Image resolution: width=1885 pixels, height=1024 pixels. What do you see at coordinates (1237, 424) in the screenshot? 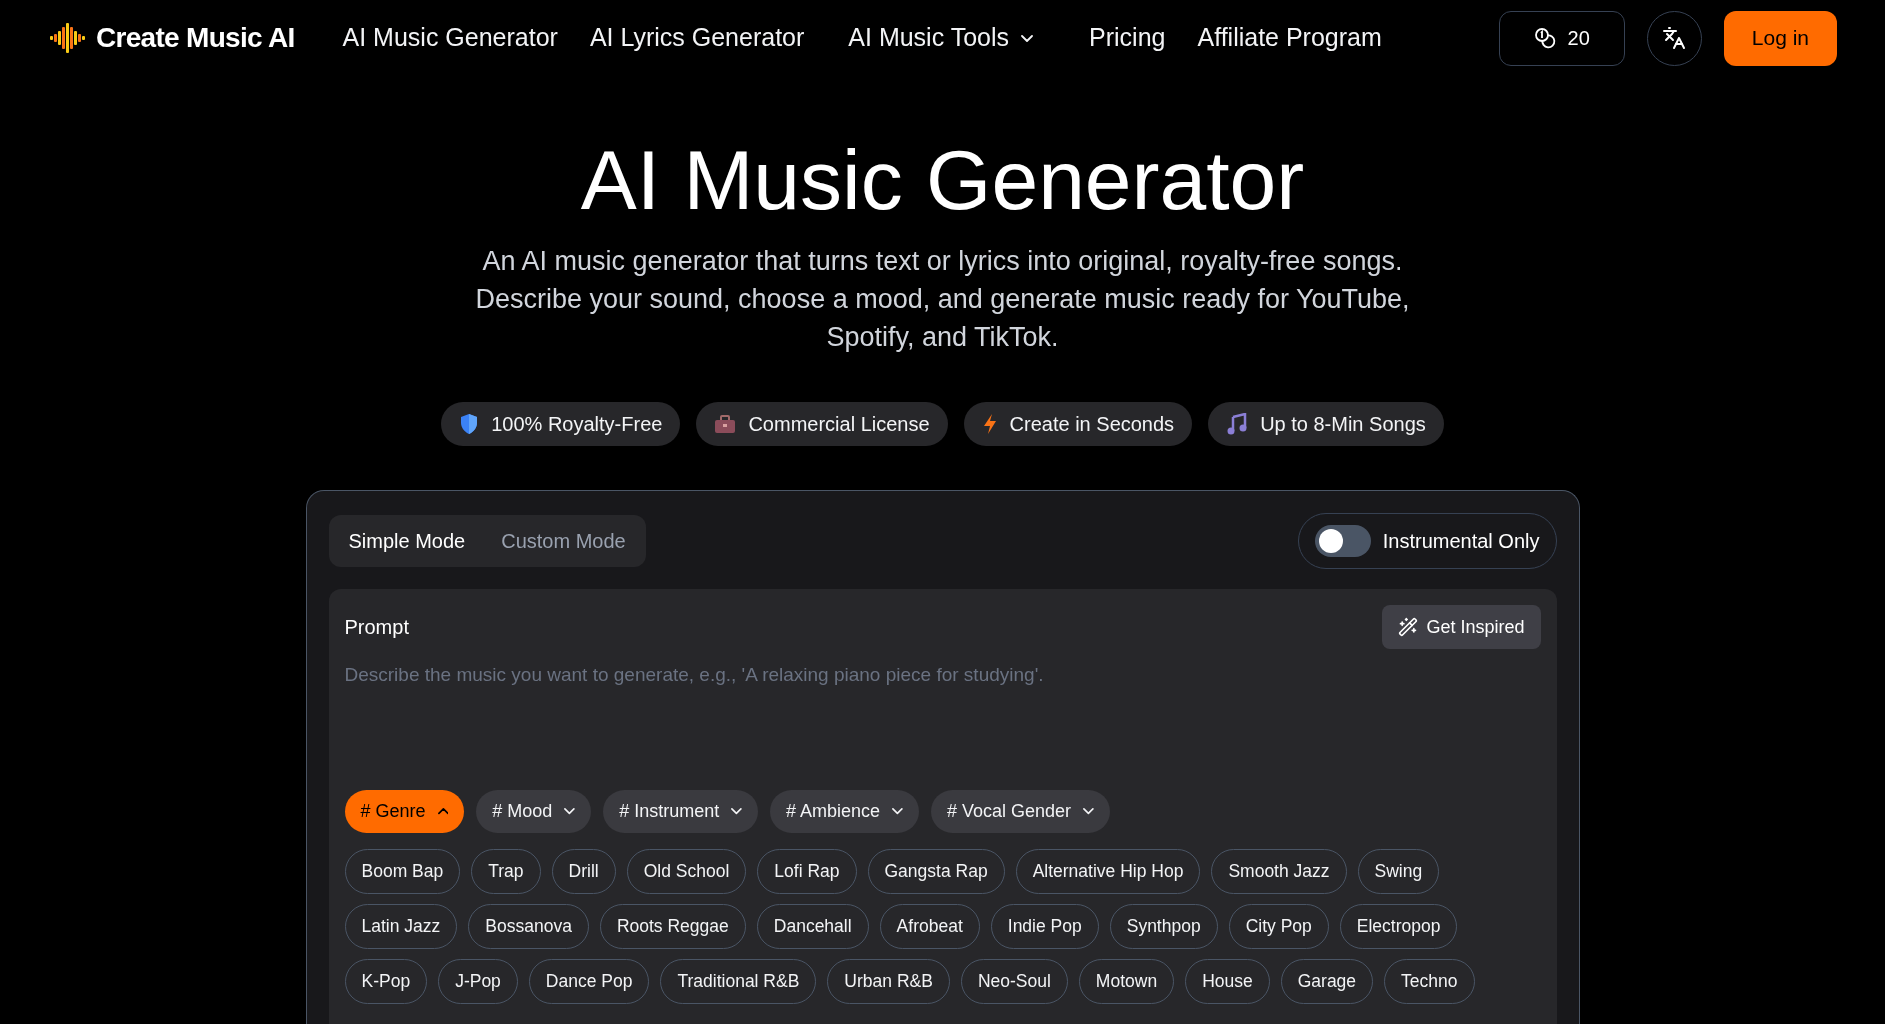
I see `music-note-icon` at bounding box center [1237, 424].